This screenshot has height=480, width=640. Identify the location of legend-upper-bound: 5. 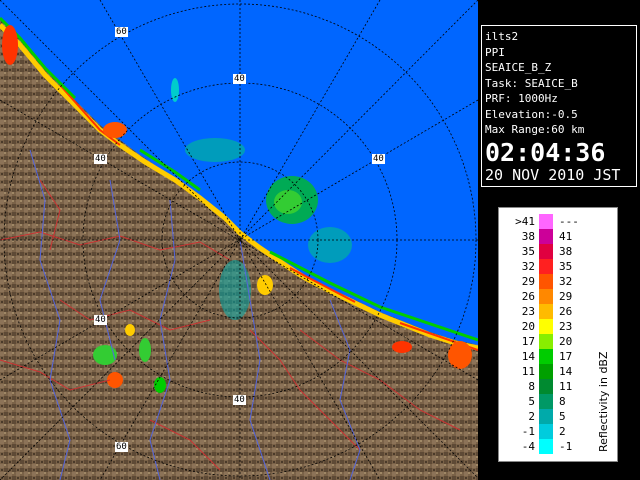
(562, 416).